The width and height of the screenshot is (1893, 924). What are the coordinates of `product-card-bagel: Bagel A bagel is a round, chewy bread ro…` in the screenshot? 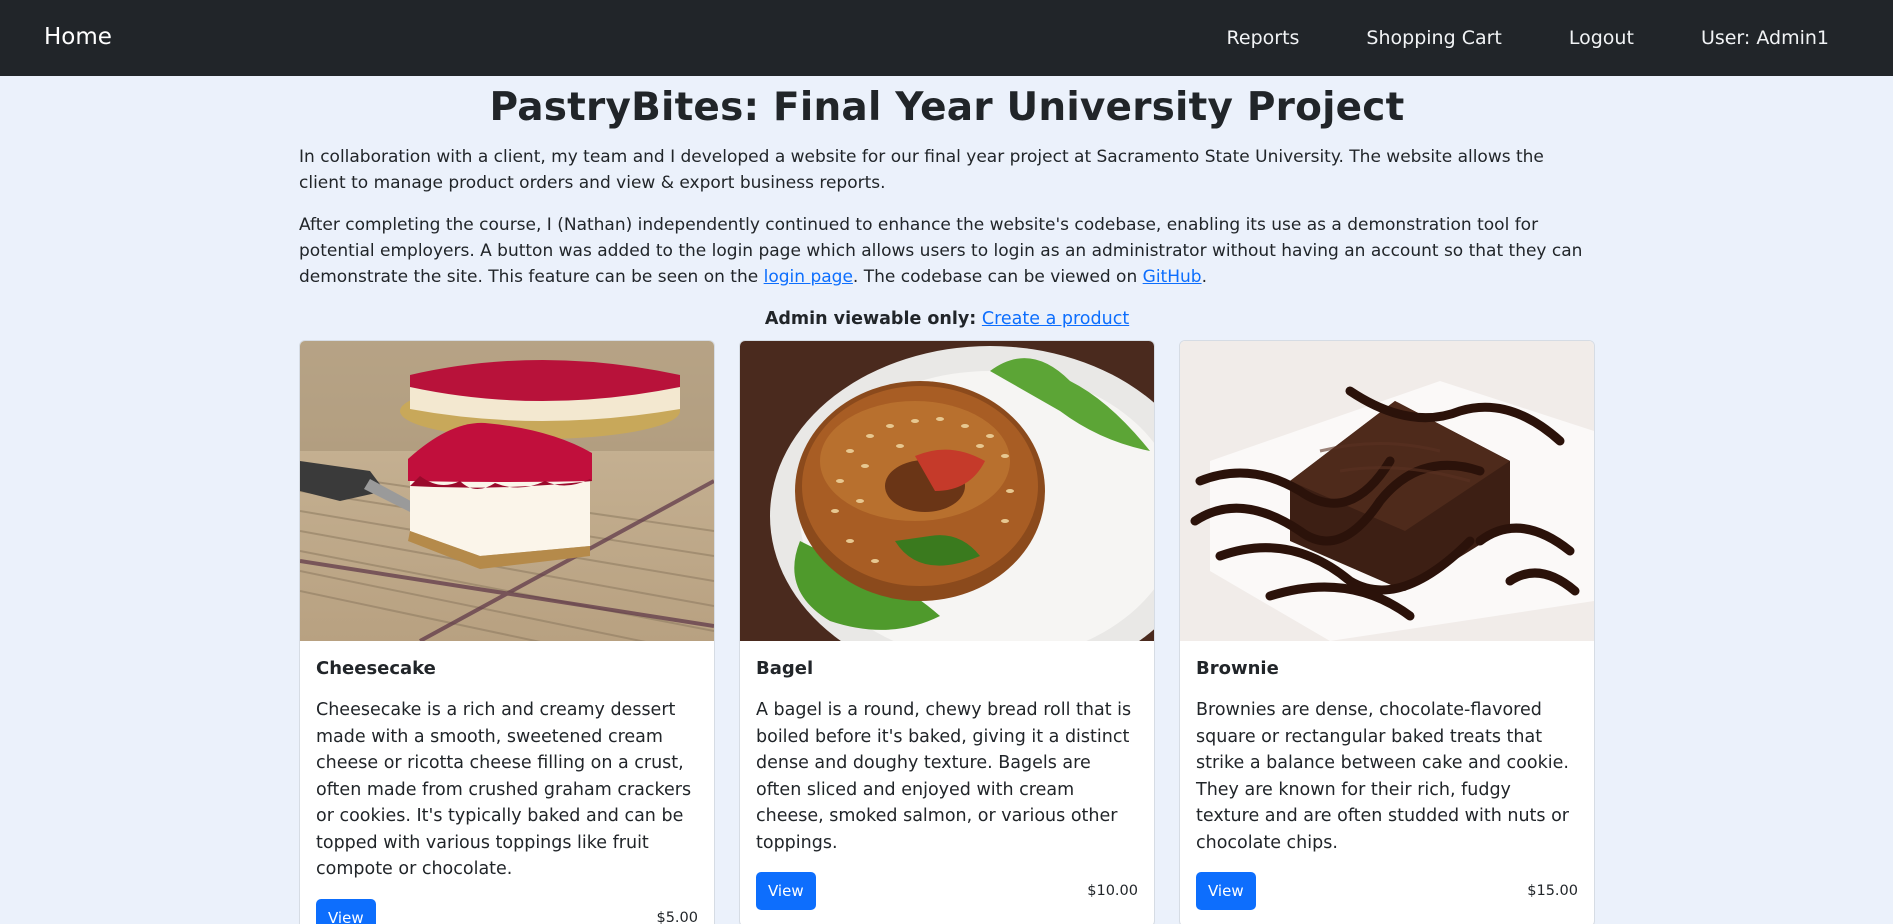 It's located at (947, 632).